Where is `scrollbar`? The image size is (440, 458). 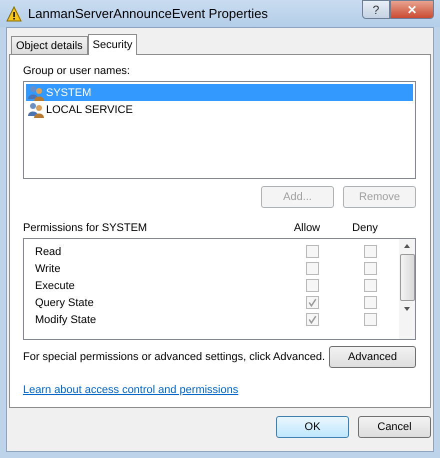
scrollbar is located at coordinates (407, 289).